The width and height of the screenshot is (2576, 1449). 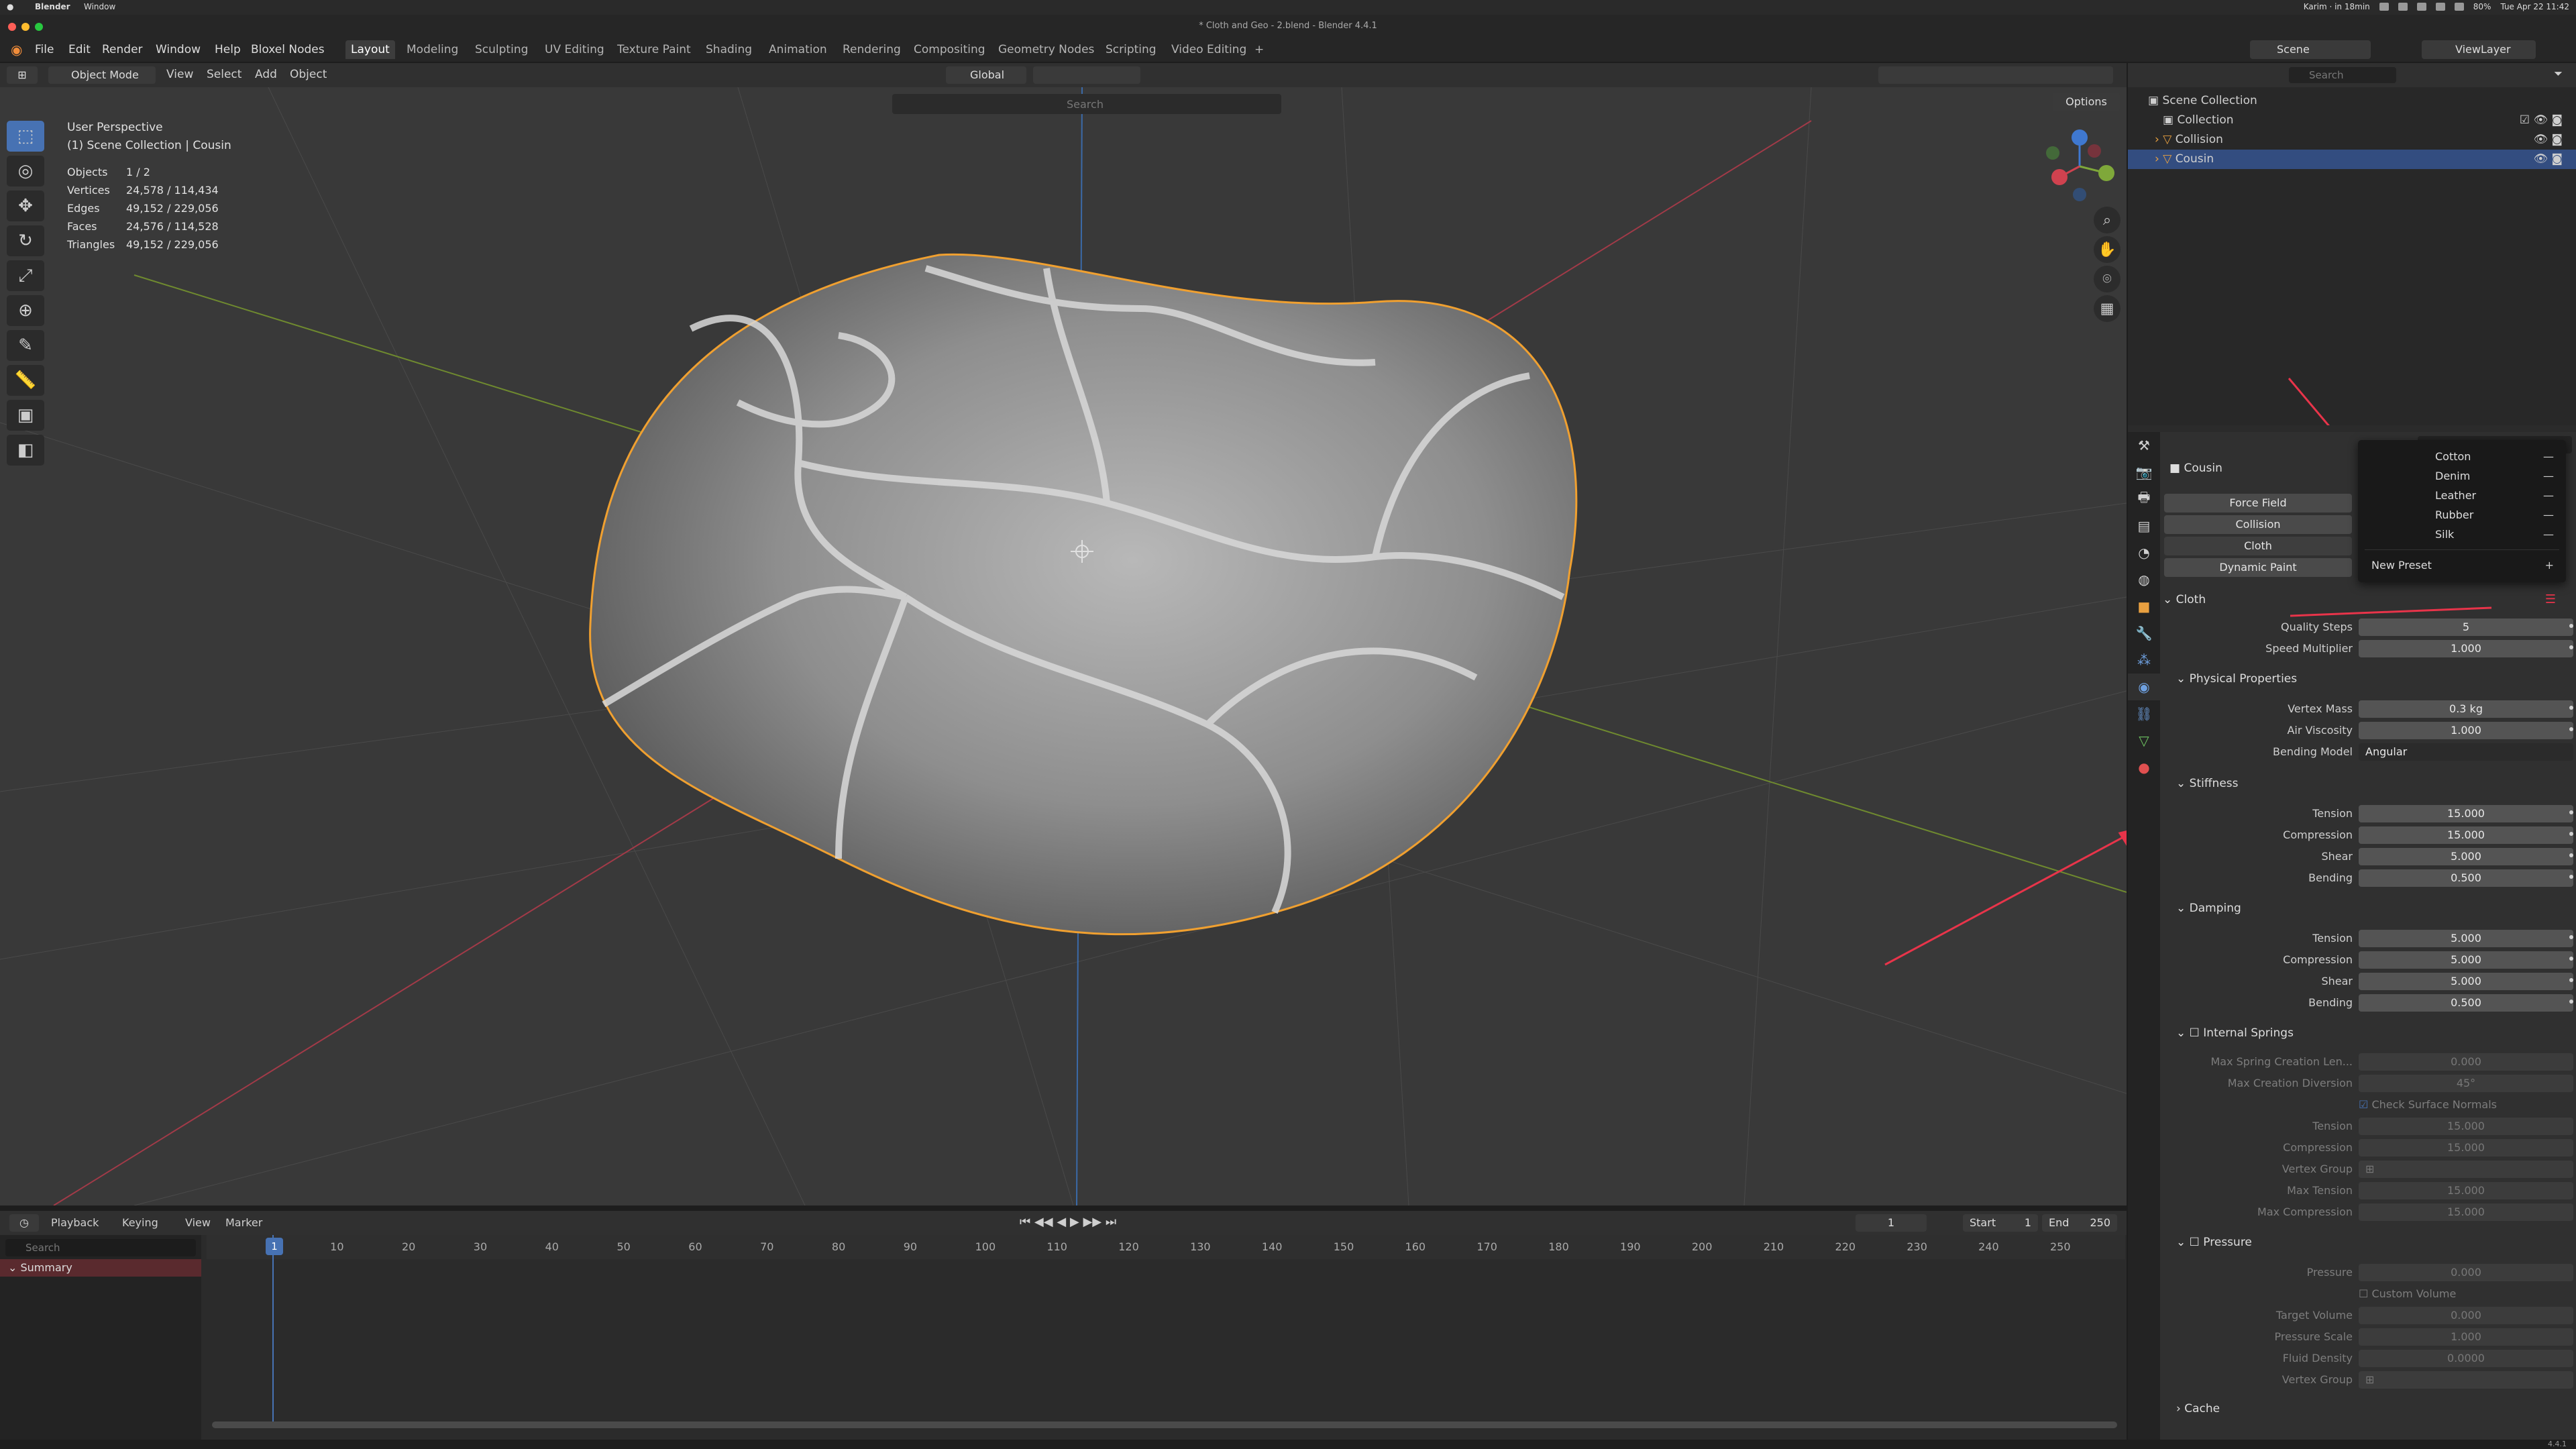 What do you see at coordinates (2466, 960) in the screenshot?
I see `damping-compression-field: 5.000` at bounding box center [2466, 960].